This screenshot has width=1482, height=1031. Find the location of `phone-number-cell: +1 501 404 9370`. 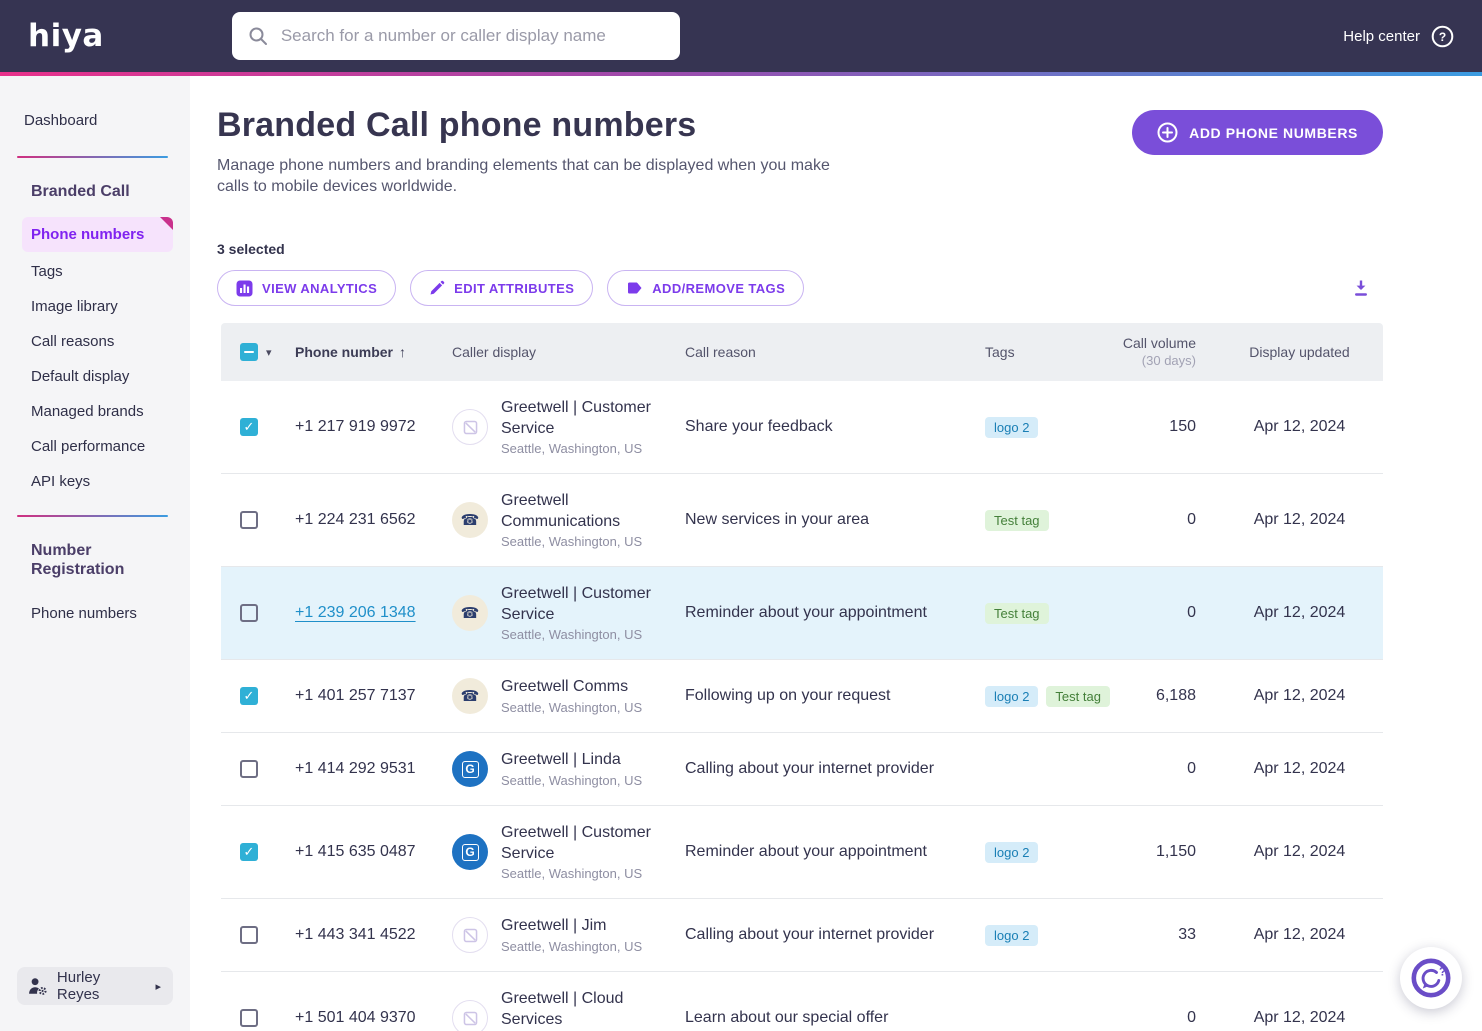

phone-number-cell: +1 501 404 9370 is located at coordinates (373, 1018).